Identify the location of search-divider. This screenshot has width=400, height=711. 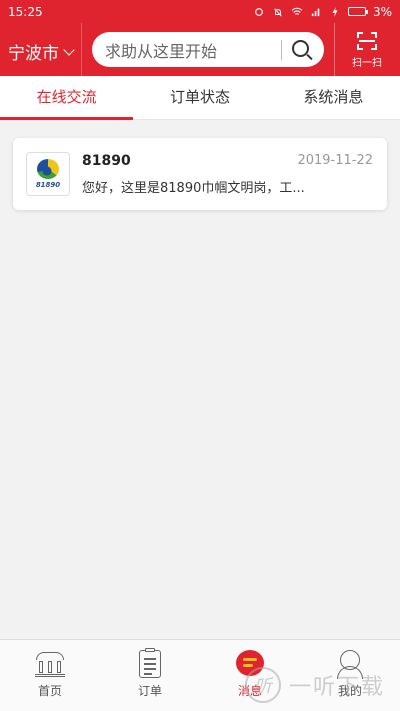
(281, 49).